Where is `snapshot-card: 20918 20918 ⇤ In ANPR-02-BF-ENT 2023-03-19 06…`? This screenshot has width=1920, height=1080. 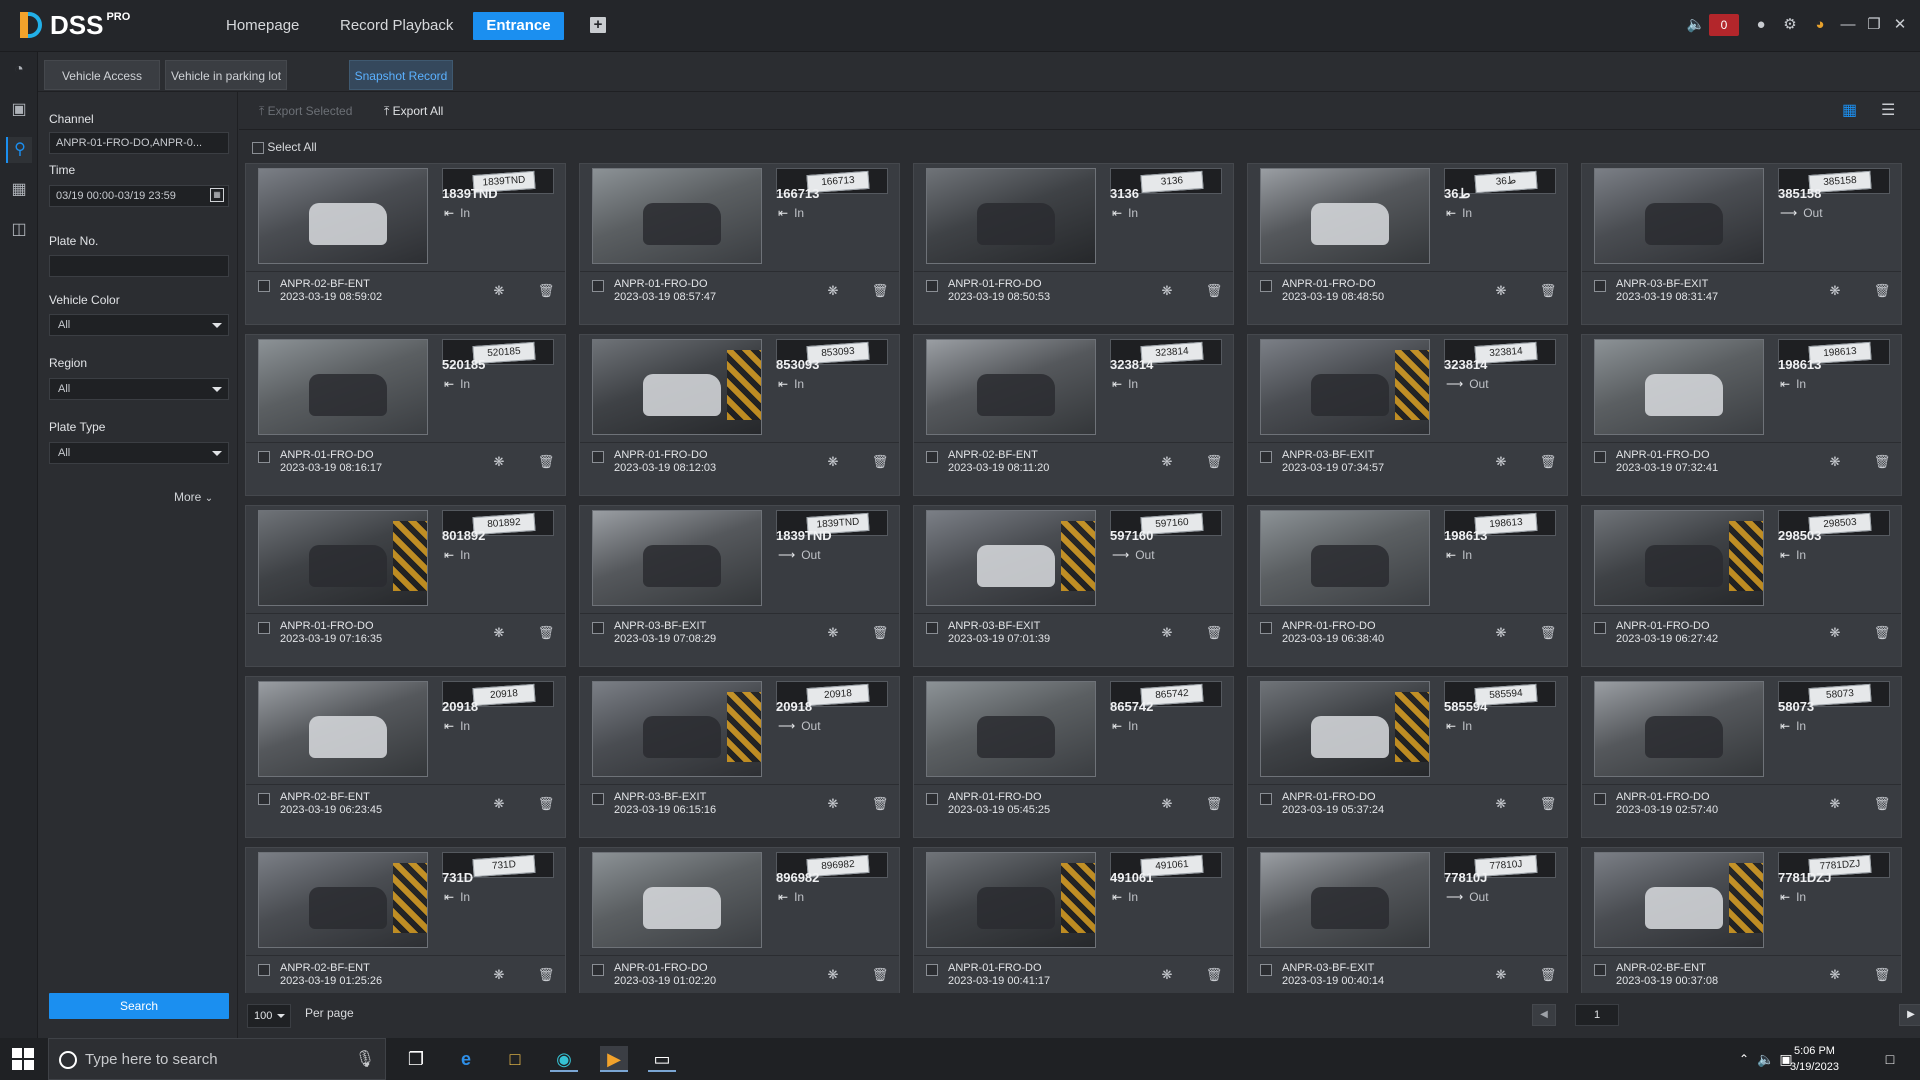
snapshot-card: 20918 20918 ⇤ In ANPR-02-BF-ENT 2023-03-19 06… is located at coordinates (405, 757).